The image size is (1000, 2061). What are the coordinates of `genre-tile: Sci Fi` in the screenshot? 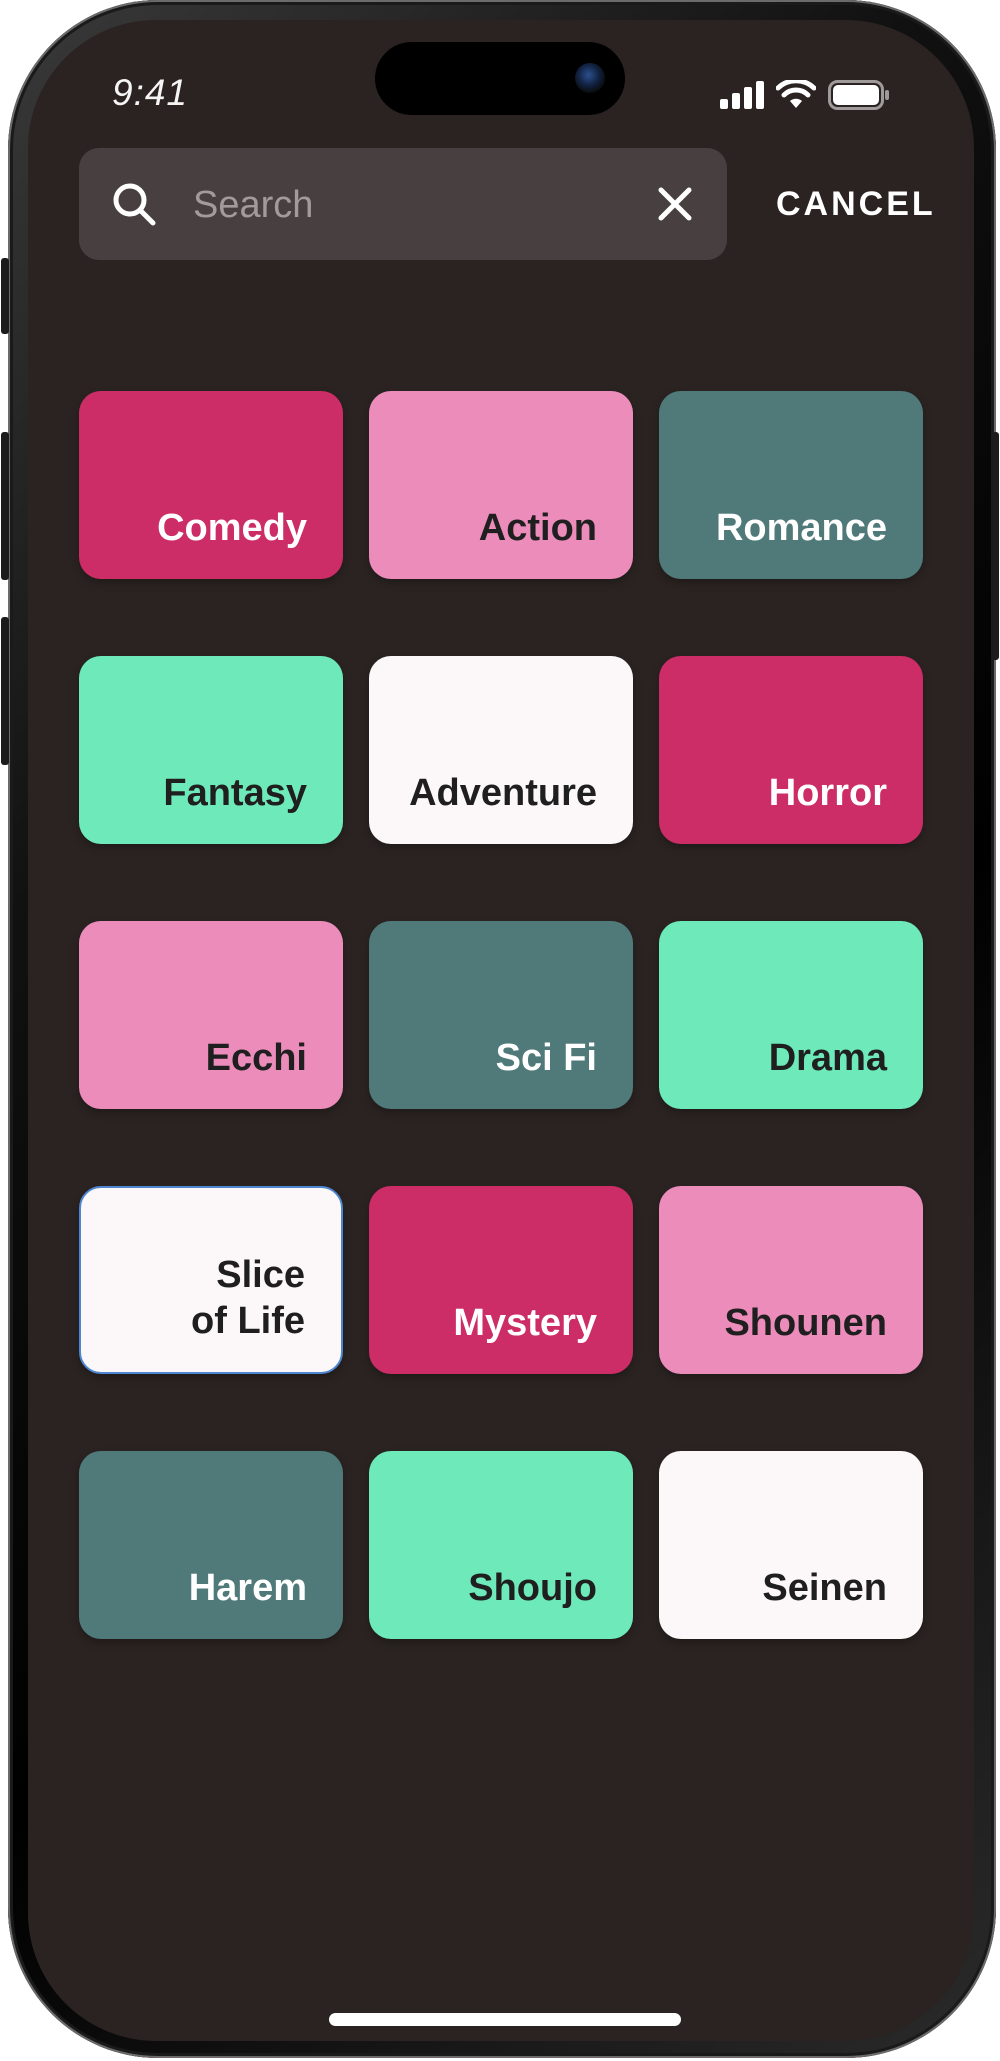 It's located at (501, 1015).